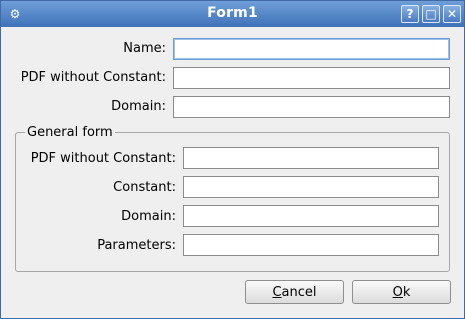 The width and height of the screenshot is (465, 319). Describe the element at coordinates (410, 14) in the screenshot. I see `help-button: ?` at that location.